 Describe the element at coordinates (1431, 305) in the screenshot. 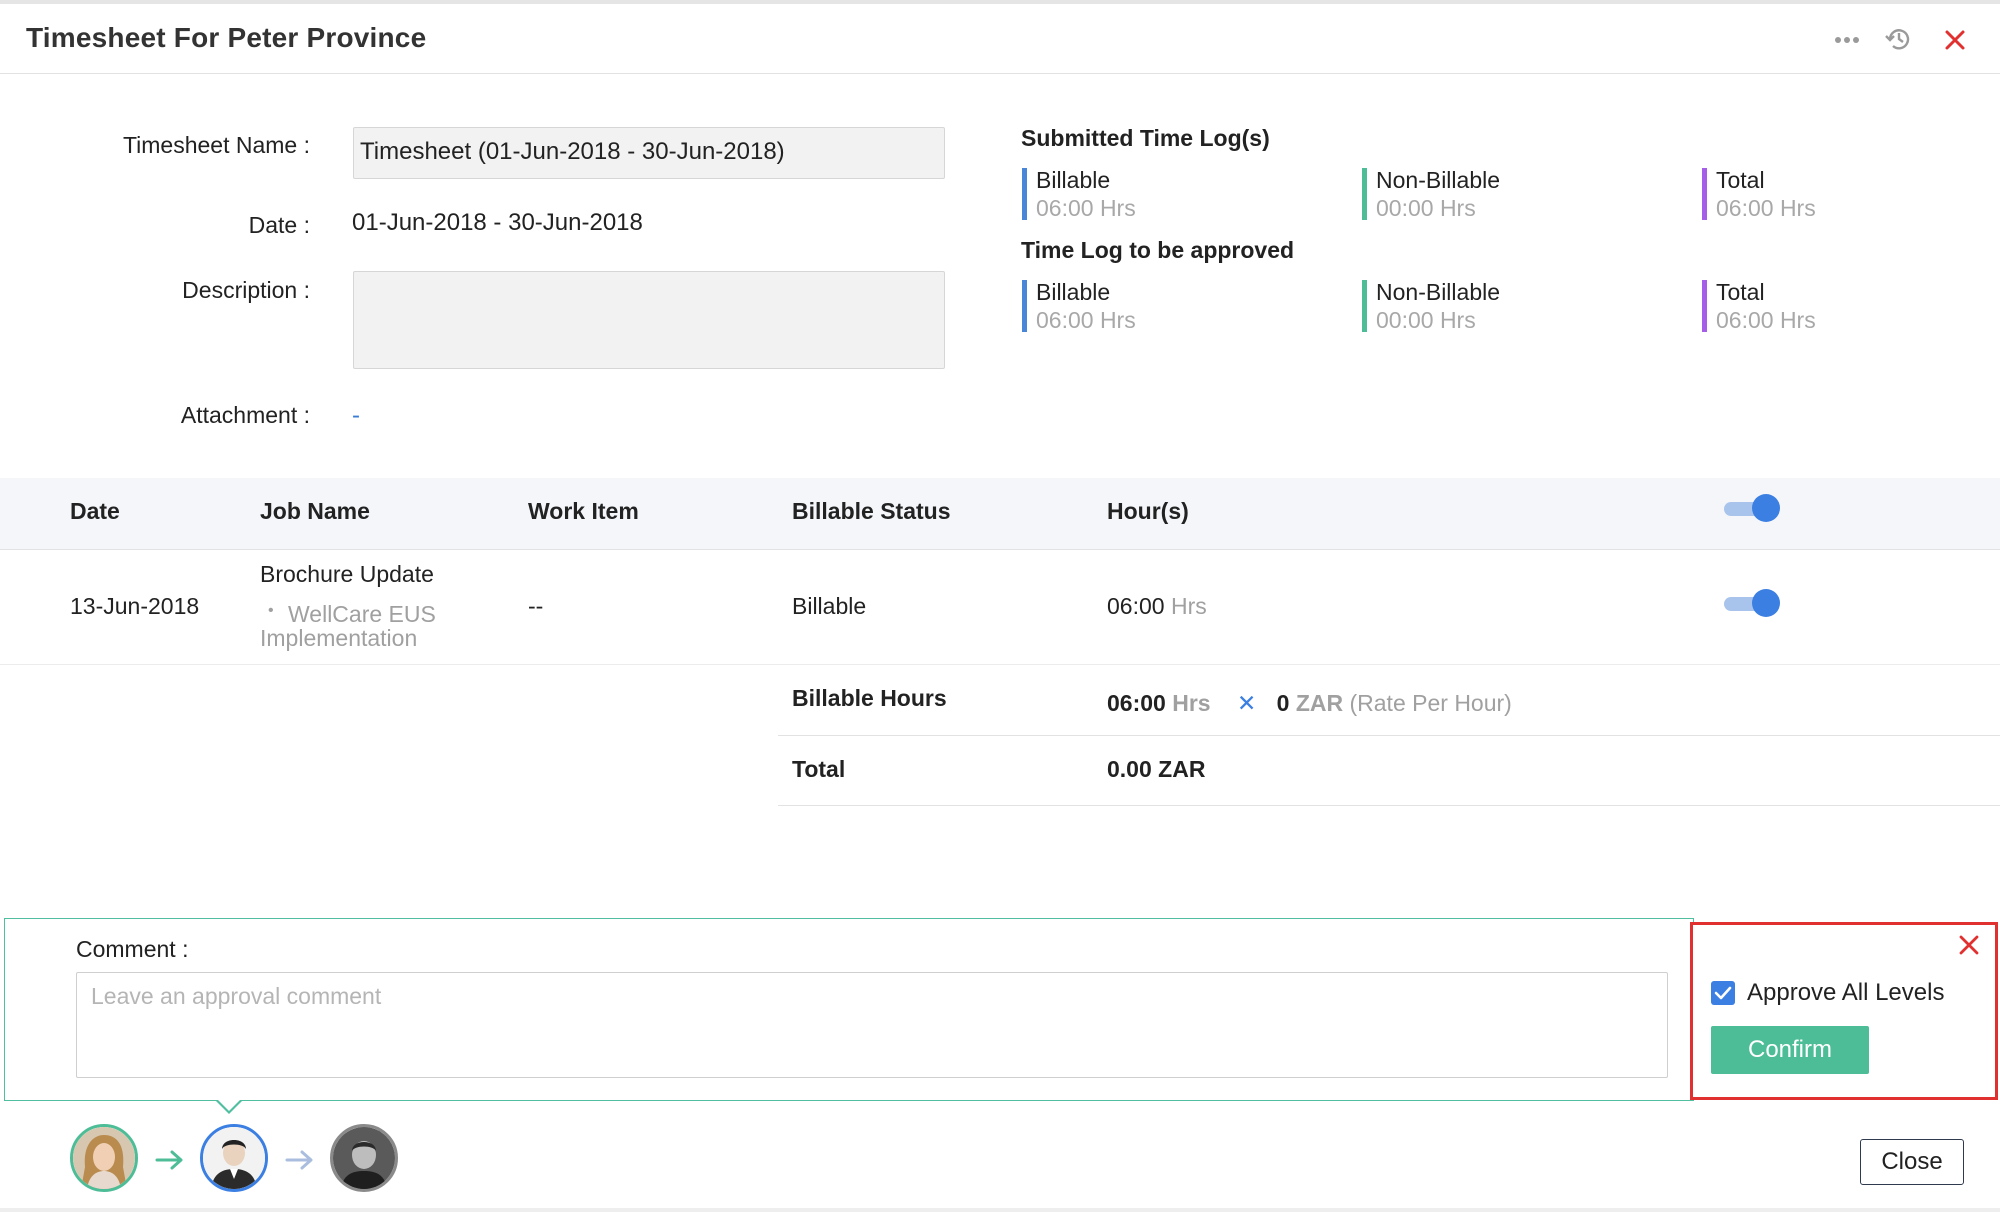

I see `approve-non-billable: Non-Billable 00:00 Hrs` at that location.